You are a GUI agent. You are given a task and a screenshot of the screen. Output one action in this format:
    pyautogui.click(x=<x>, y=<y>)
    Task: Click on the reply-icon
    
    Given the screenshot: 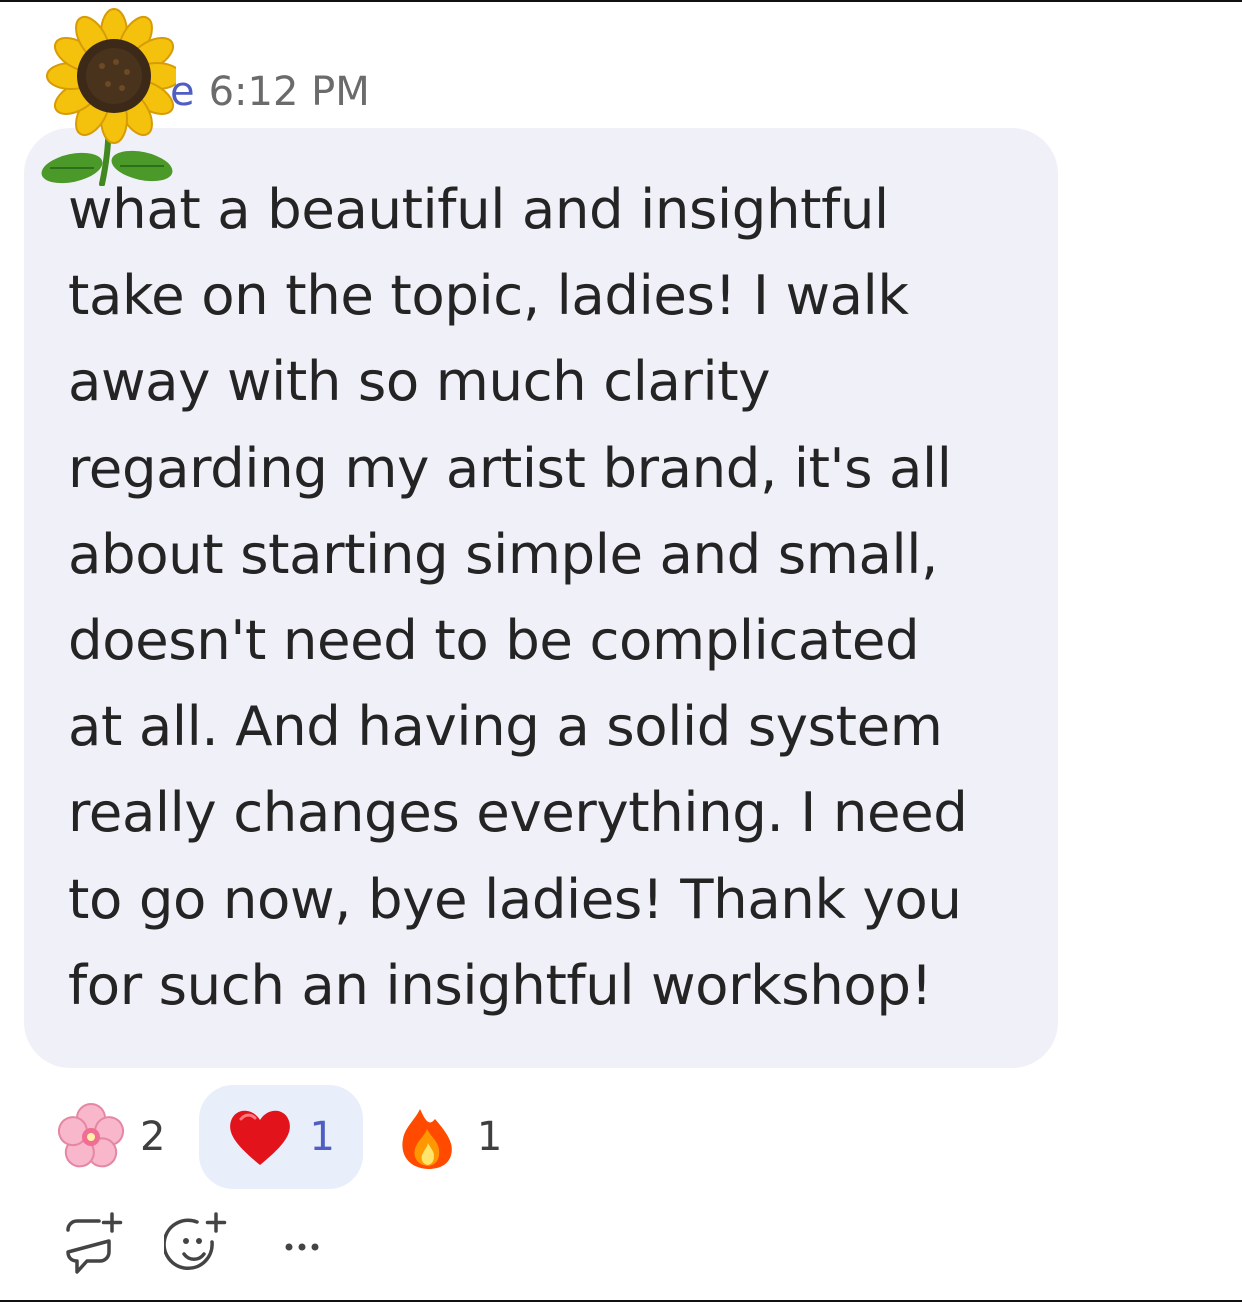 What is the action you would take?
    pyautogui.click(x=94, y=1245)
    